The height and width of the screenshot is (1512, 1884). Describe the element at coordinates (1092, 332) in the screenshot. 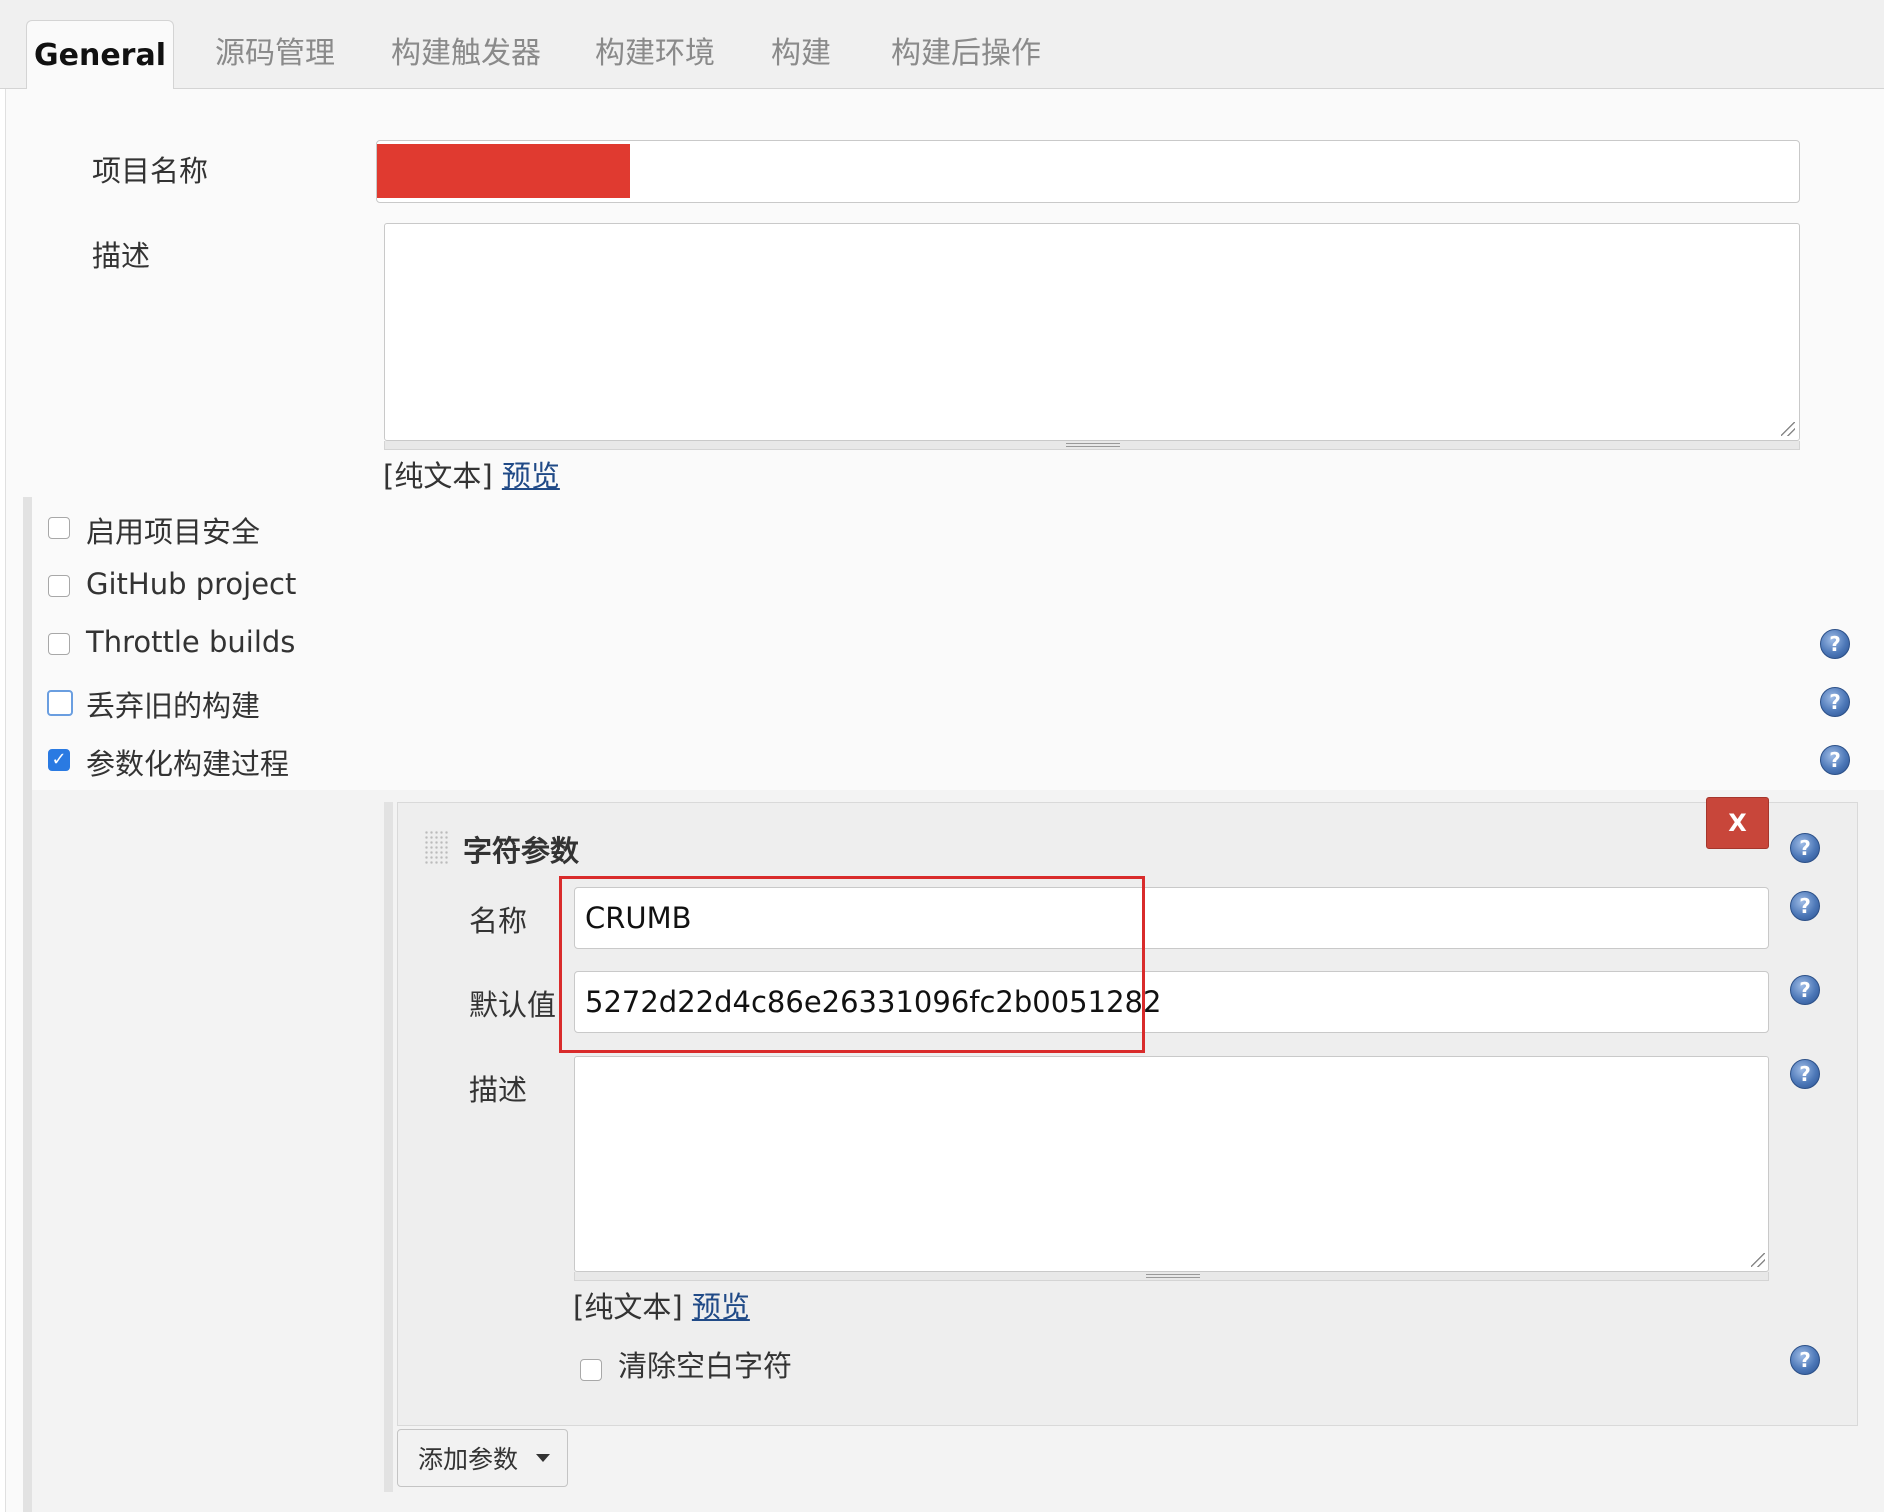

I see `description-textarea` at that location.